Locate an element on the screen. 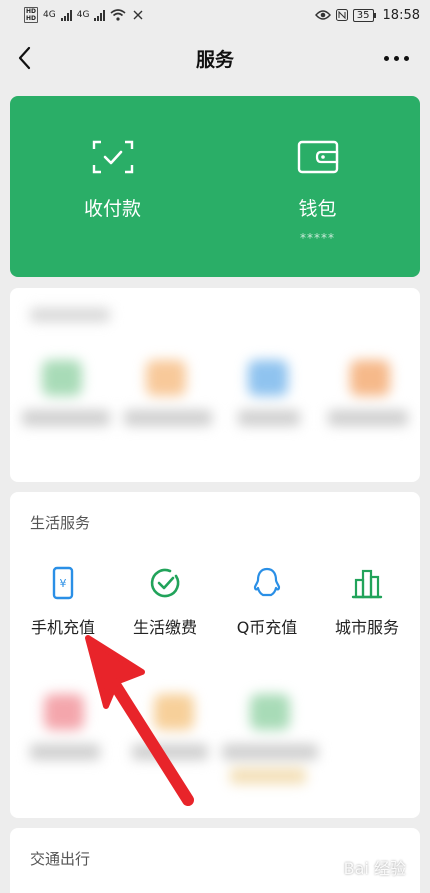  hd-badge: HD HD is located at coordinates (31, 15).